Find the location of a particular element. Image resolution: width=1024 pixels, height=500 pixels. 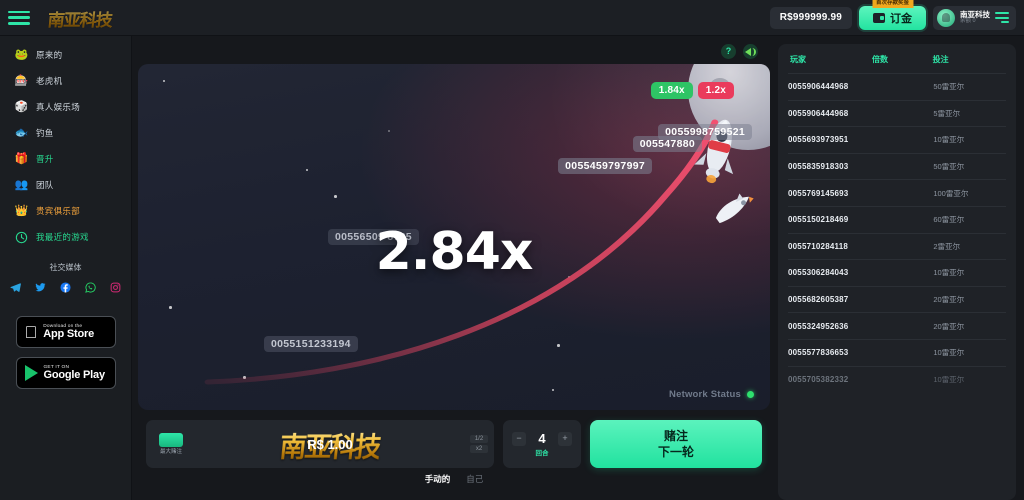

facebook-icon is located at coordinates (65, 287).